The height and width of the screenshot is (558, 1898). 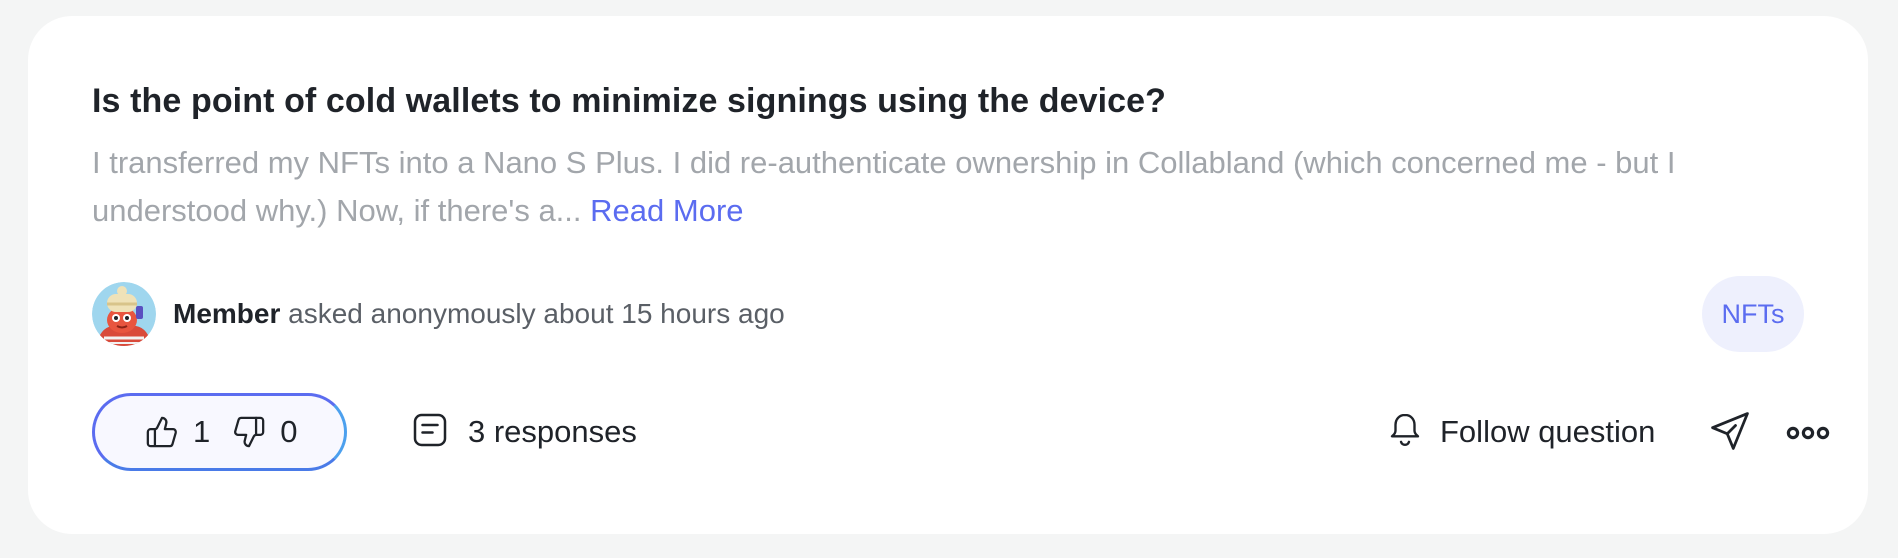 I want to click on responses-button: 3 responses, so click(x=523, y=432).